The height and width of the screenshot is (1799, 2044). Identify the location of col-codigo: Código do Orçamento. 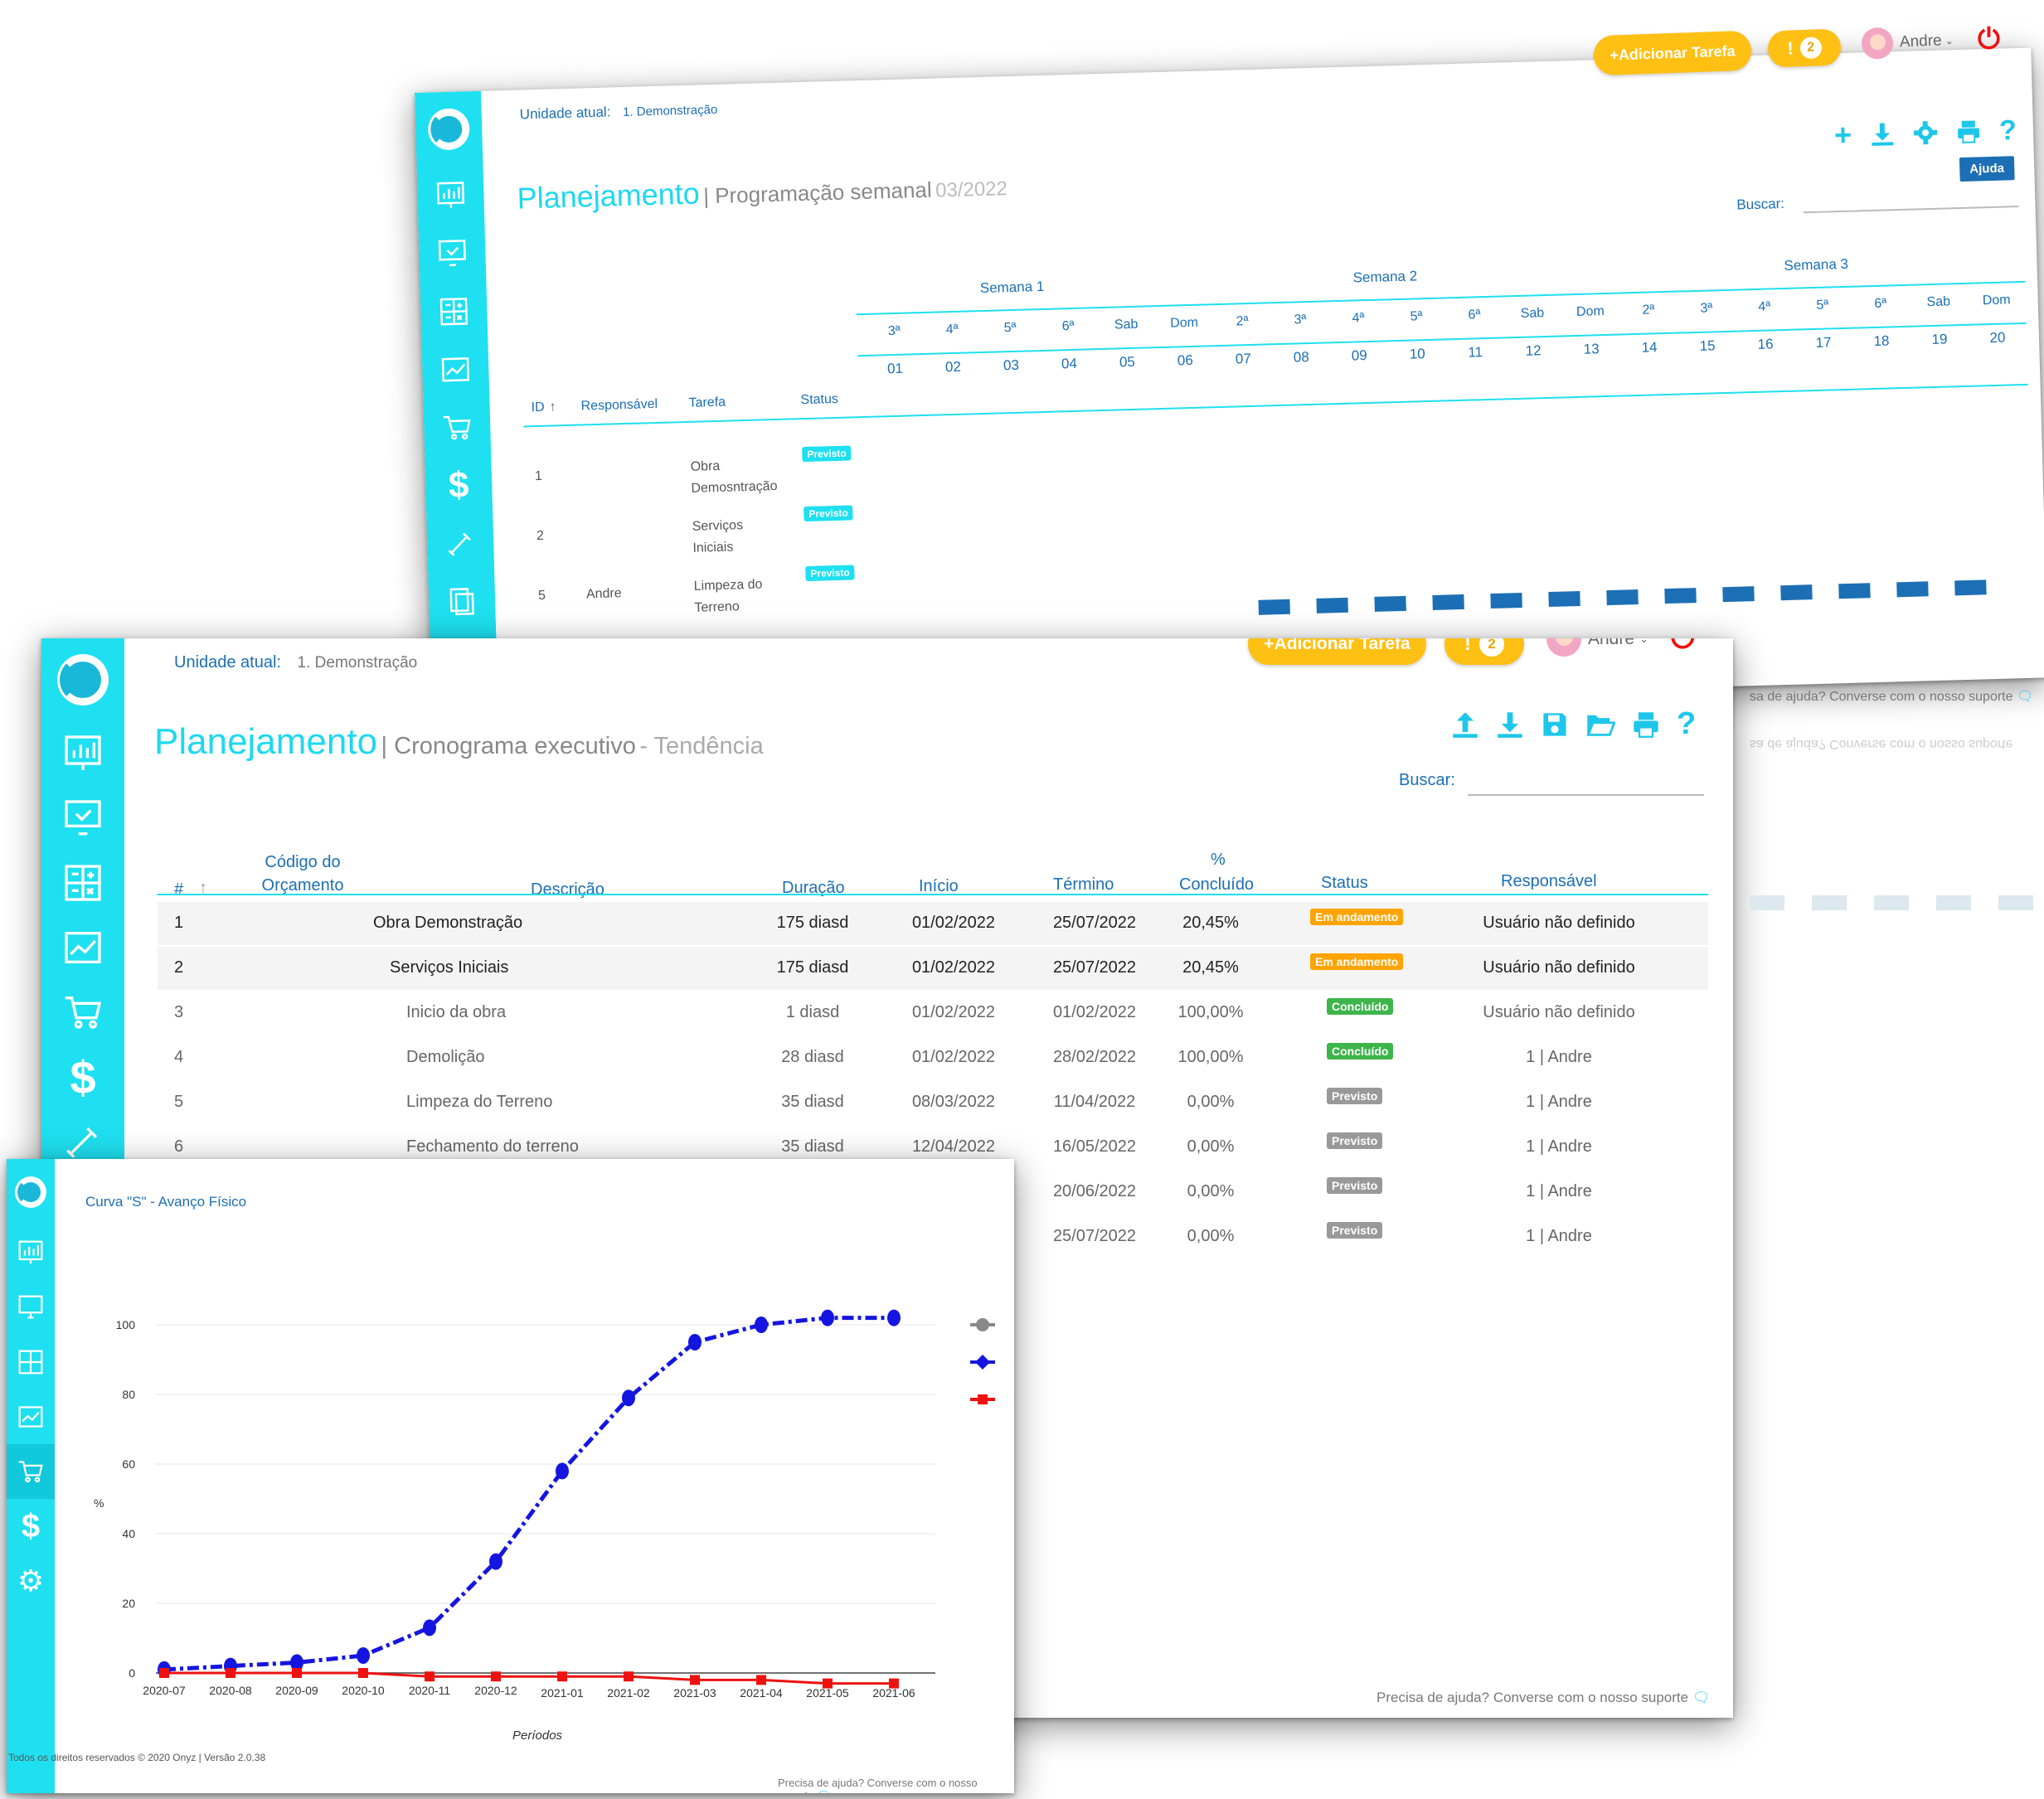
(302, 874).